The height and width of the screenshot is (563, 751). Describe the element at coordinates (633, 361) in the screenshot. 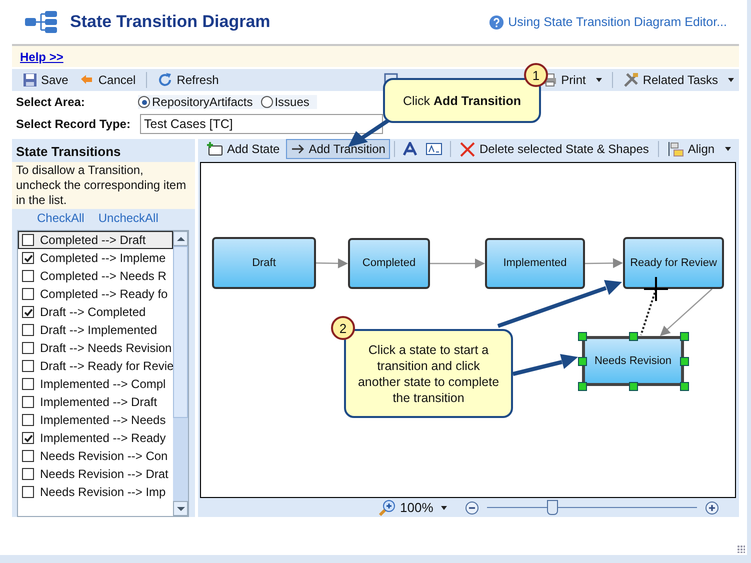

I see `state-node: Needs Revision` at that location.